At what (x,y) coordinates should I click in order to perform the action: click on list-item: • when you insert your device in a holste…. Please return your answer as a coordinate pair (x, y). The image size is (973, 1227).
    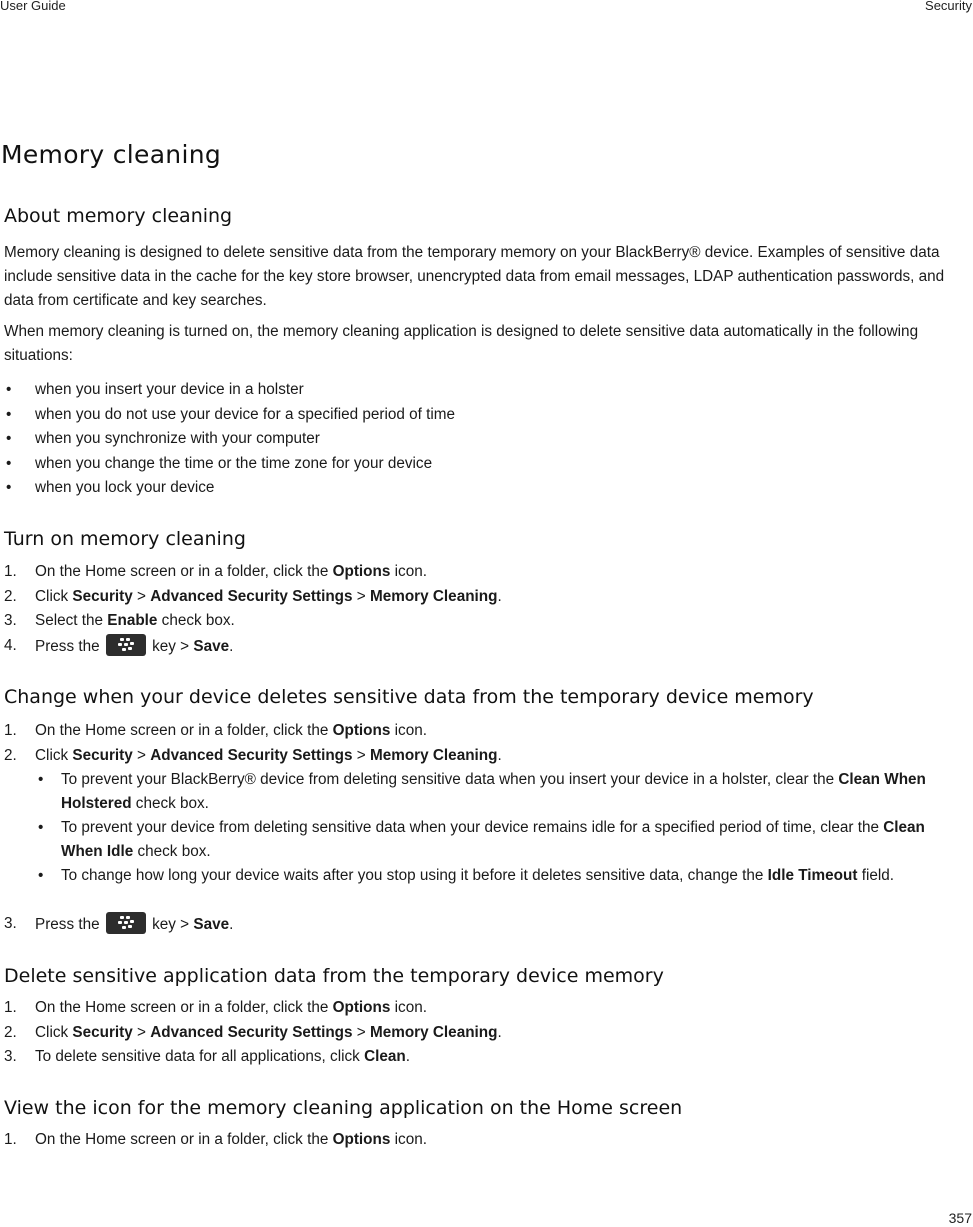
    Looking at the image, I should click on (152, 390).